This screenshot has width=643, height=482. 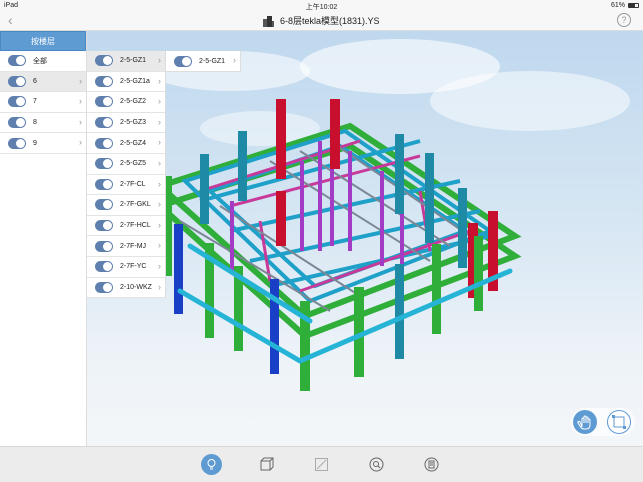 I want to click on group-label: 2-10-WKZ, so click(x=136, y=287).